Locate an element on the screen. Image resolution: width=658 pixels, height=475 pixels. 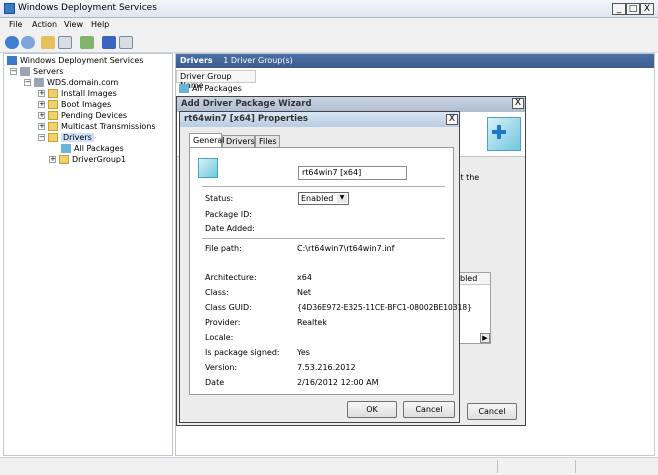
maximize-button: □ is located at coordinates (633, 9).